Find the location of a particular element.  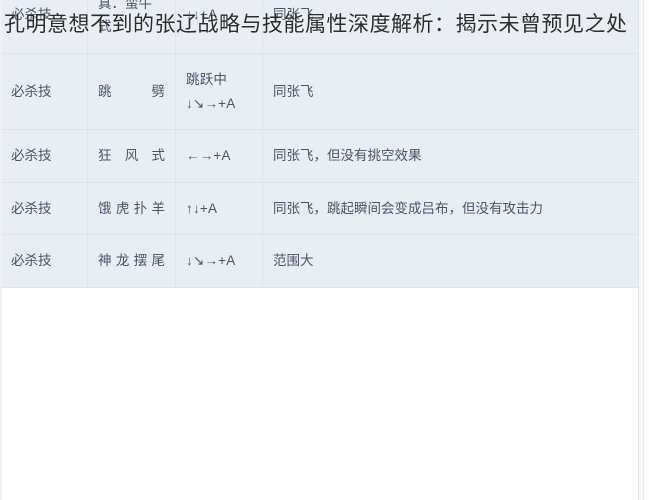

table-row: 必杀技 狂风式 ←→+A 同张飞，但没有挑空效果 is located at coordinates (319, 156).